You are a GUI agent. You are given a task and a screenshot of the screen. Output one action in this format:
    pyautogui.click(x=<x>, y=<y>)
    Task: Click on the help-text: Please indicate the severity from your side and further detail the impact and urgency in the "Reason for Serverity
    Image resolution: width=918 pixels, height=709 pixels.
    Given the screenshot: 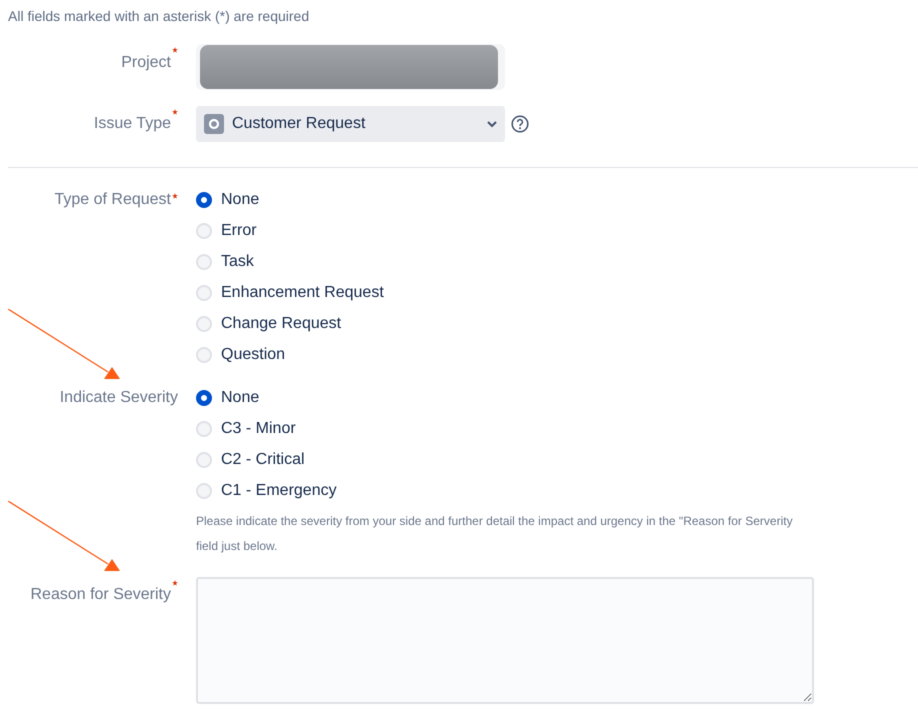 What is the action you would take?
    pyautogui.click(x=495, y=521)
    